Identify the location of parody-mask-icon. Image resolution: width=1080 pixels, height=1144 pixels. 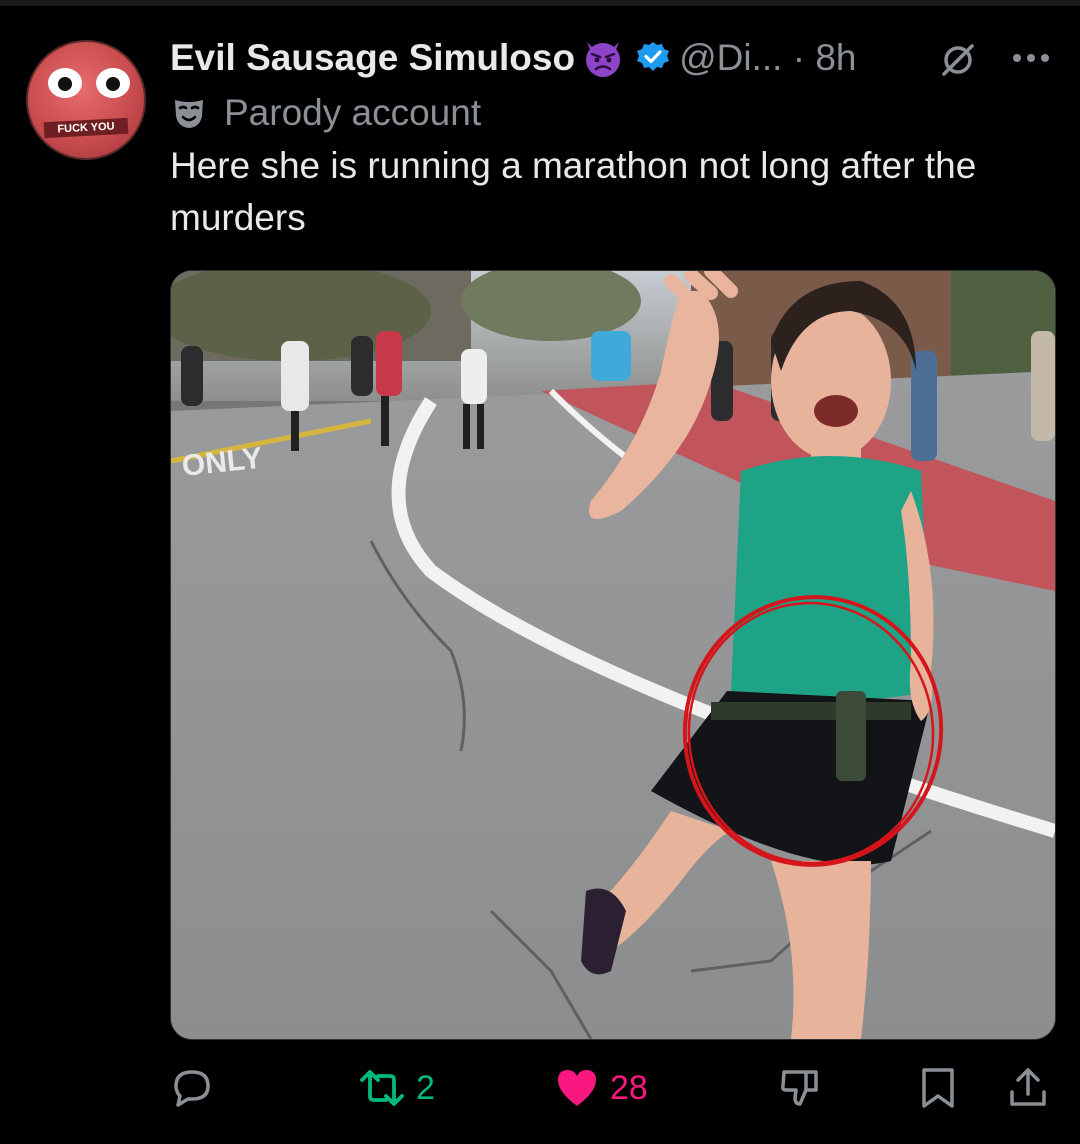
(189, 114).